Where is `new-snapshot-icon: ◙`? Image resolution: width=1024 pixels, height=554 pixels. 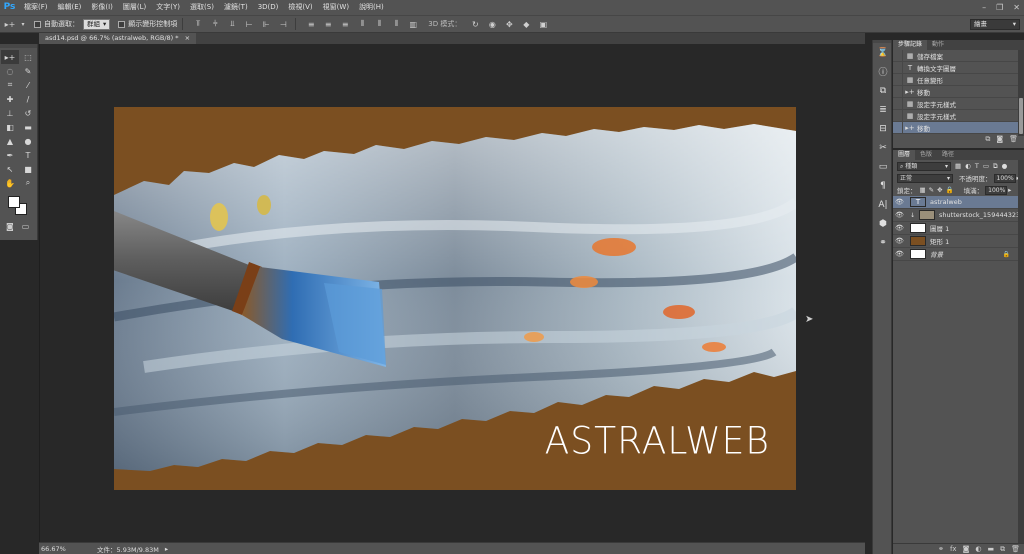 new-snapshot-icon: ◙ is located at coordinates (999, 139).